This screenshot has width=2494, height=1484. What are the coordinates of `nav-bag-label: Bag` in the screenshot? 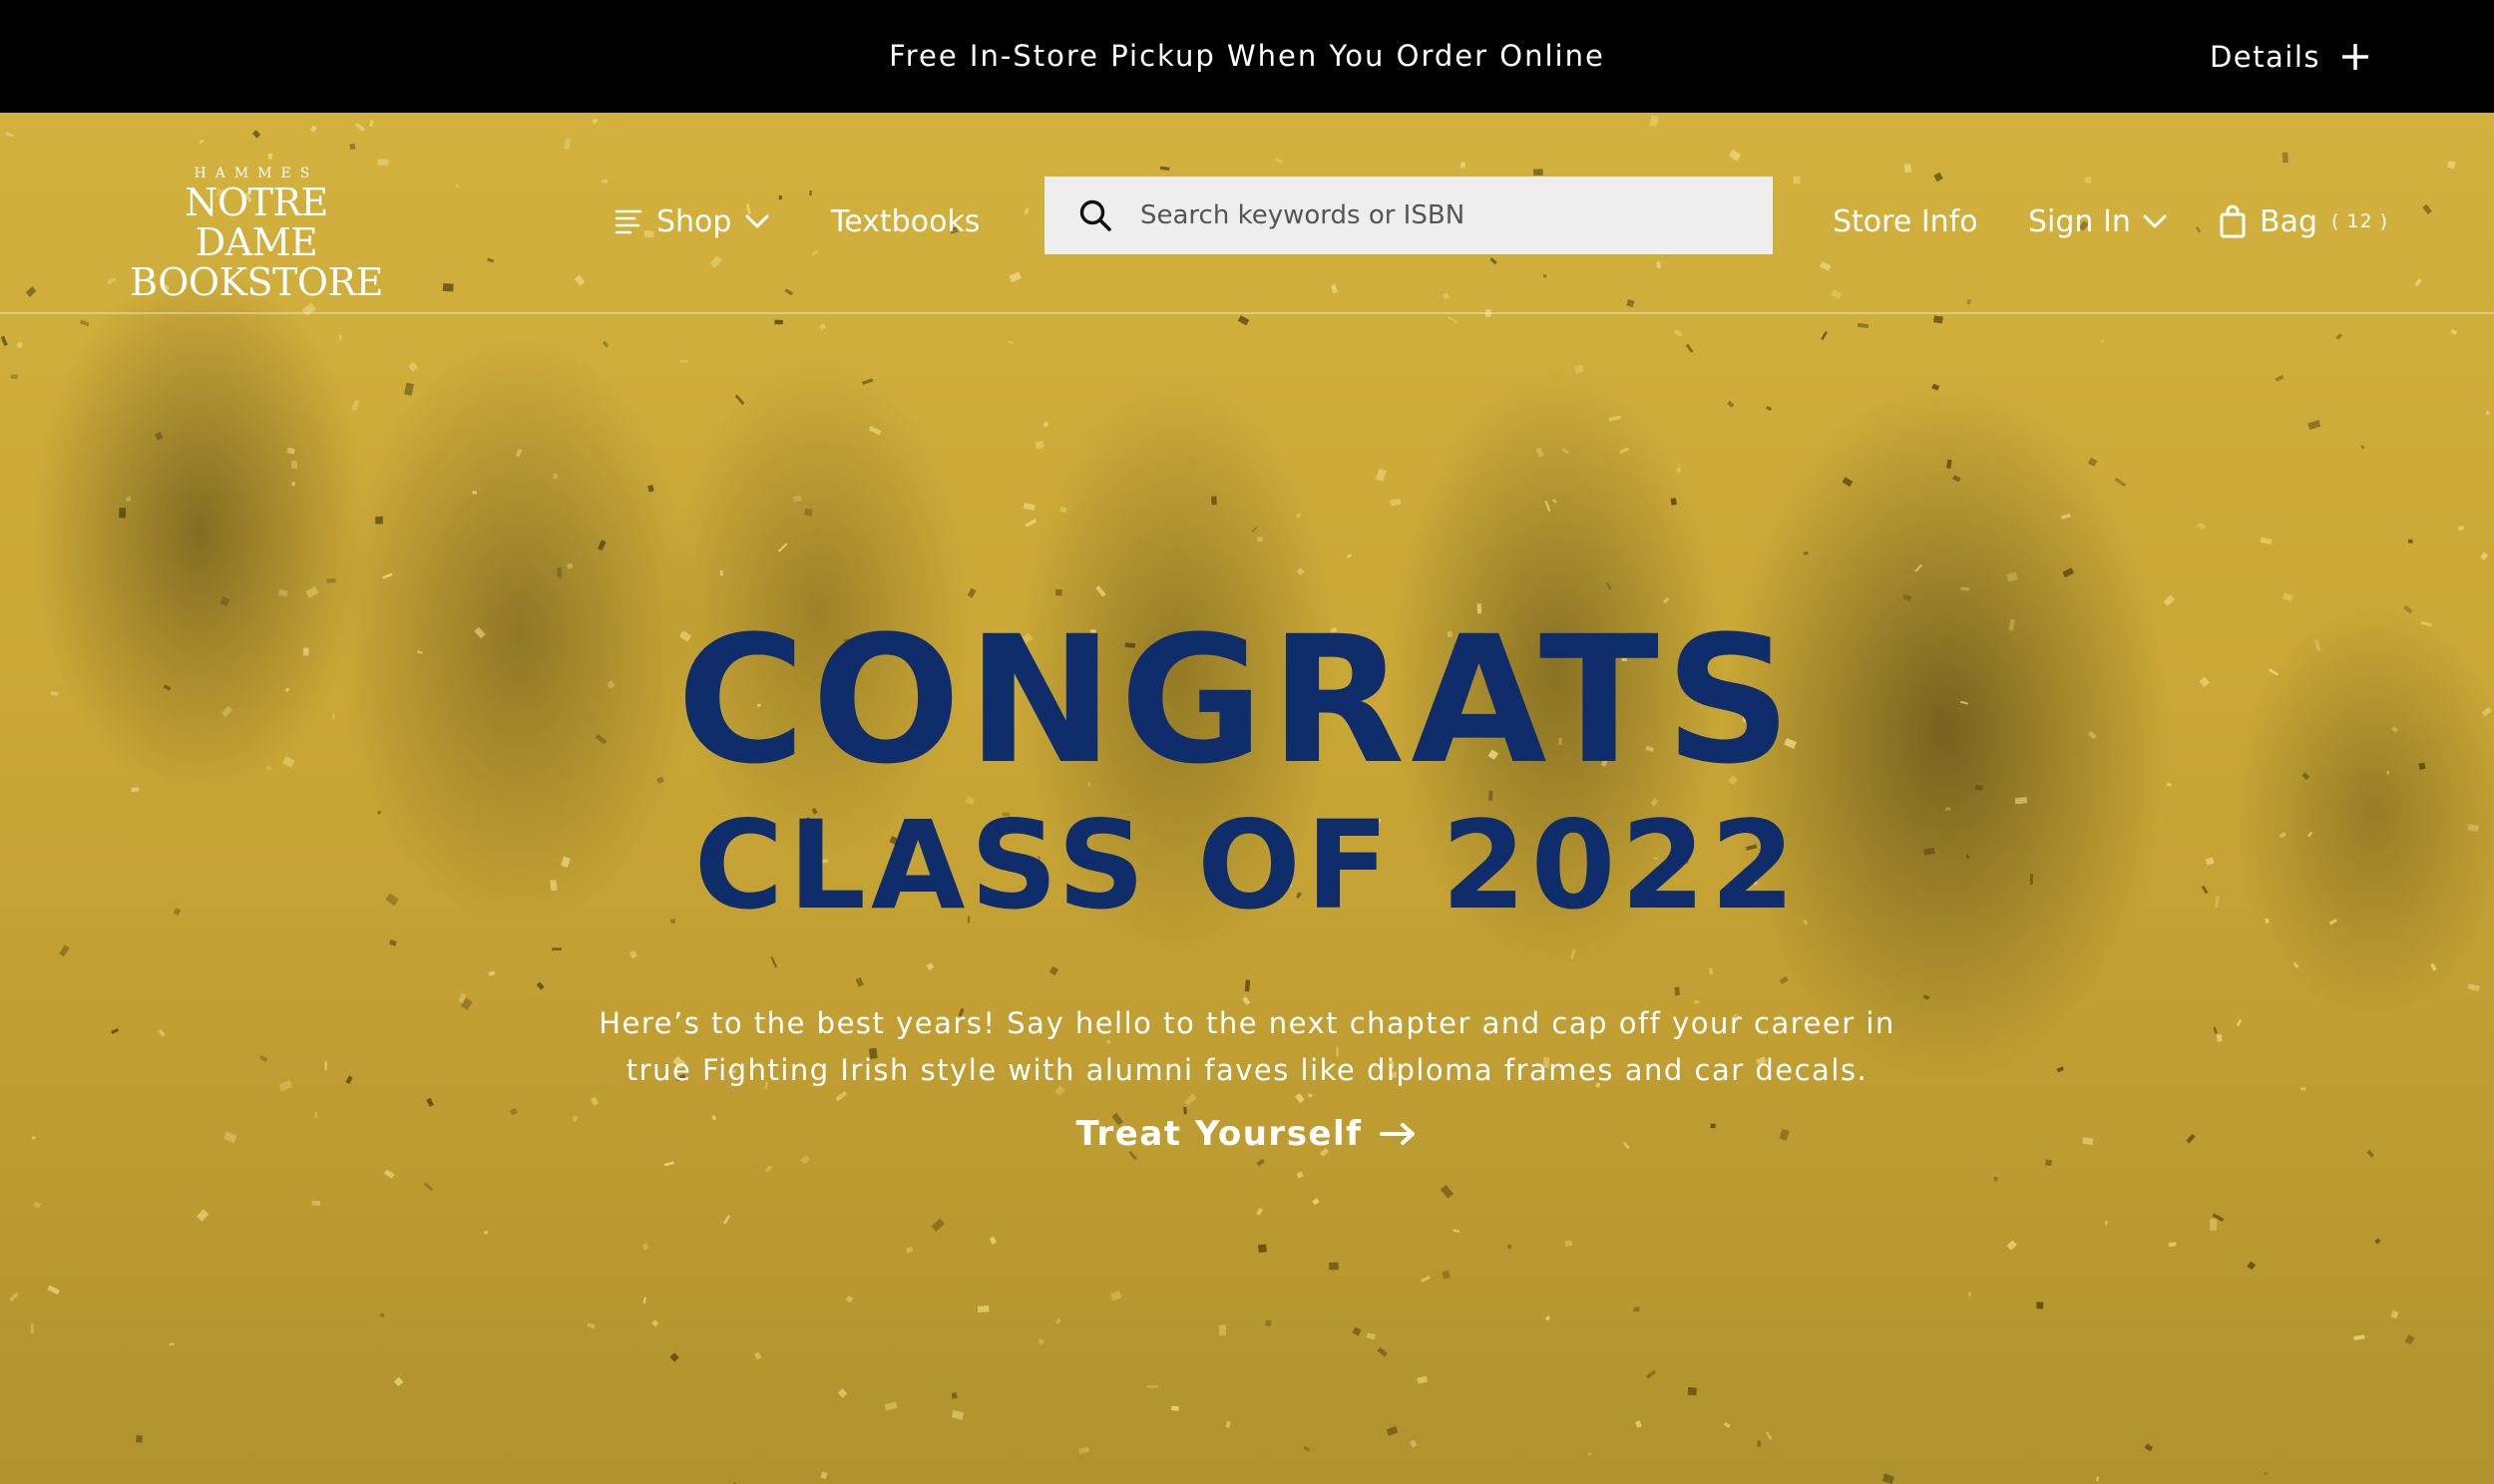 It's located at (2289, 221).